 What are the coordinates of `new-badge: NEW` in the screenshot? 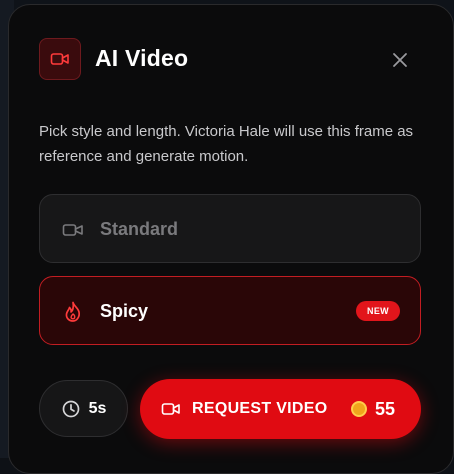 It's located at (378, 311).